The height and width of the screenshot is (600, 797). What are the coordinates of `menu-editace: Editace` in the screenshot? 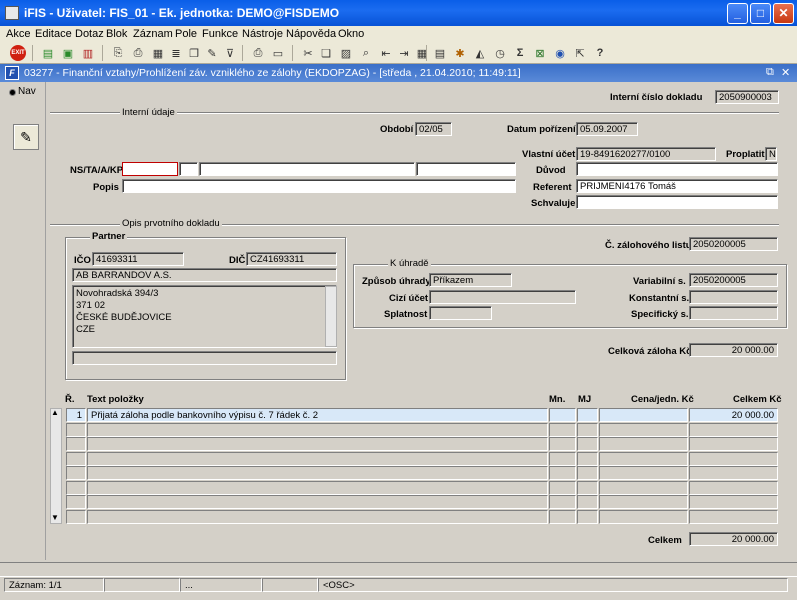 It's located at (53, 34).